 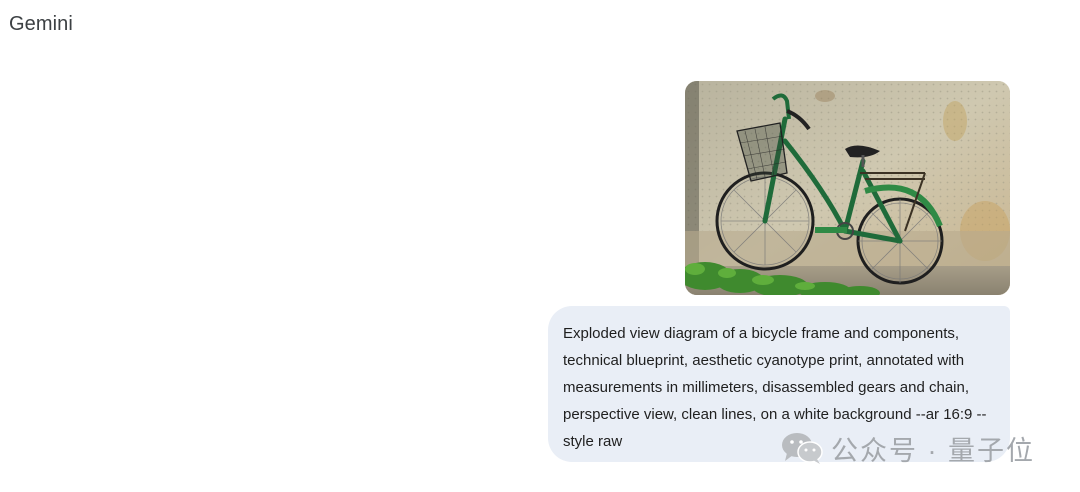 What do you see at coordinates (933, 450) in the screenshot?
I see `watermark-text: 公众号 · 量子位` at bounding box center [933, 450].